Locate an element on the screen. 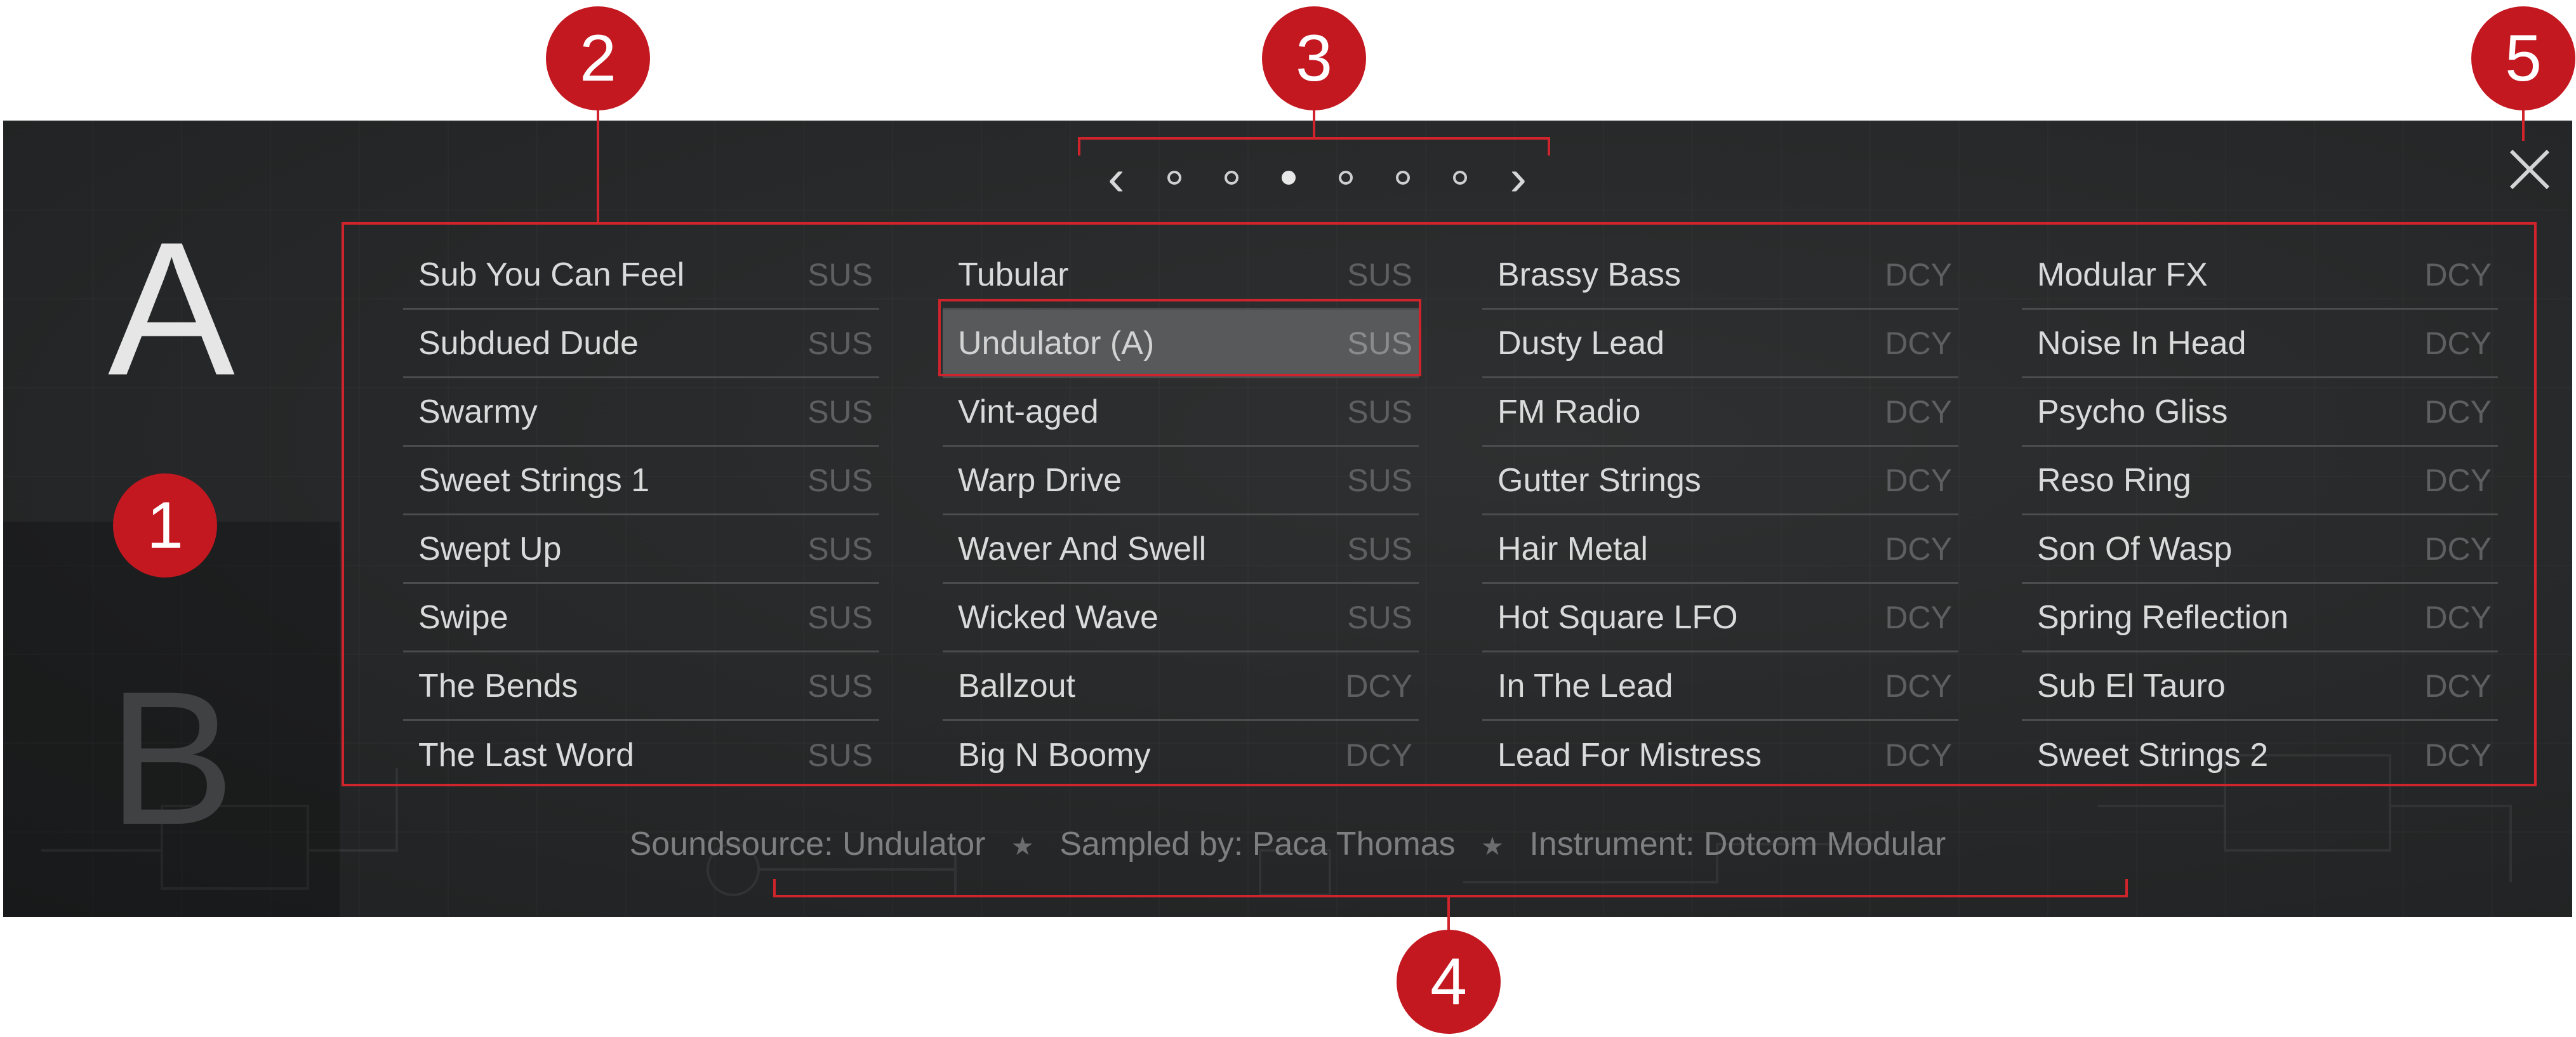 The height and width of the screenshot is (1037, 2576). preset-row: Sub You Can Feel SUS is located at coordinates (641, 275).